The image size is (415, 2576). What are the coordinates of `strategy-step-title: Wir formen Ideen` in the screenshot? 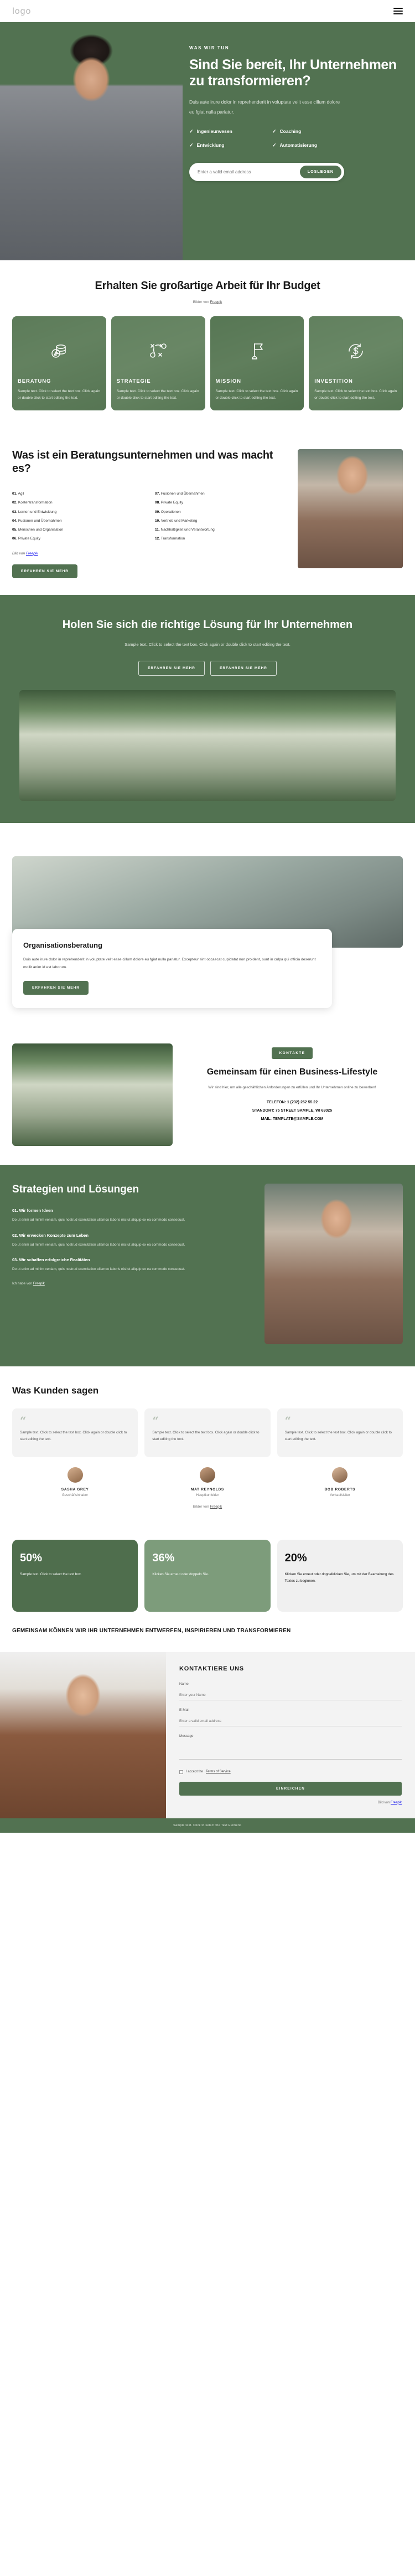 It's located at (36, 1211).